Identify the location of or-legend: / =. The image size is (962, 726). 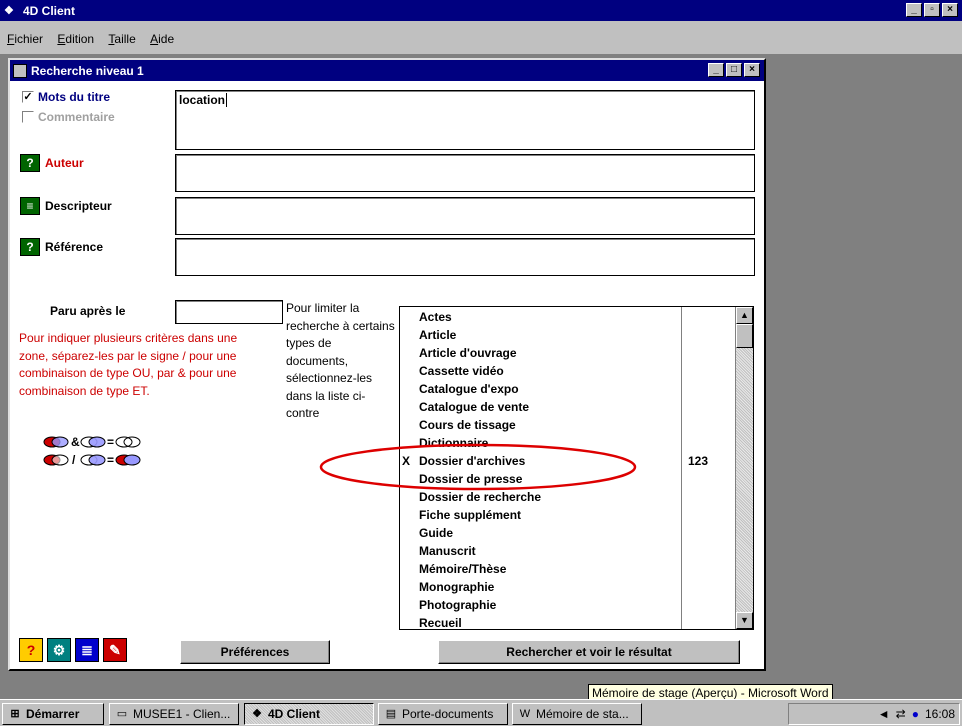
(107, 459).